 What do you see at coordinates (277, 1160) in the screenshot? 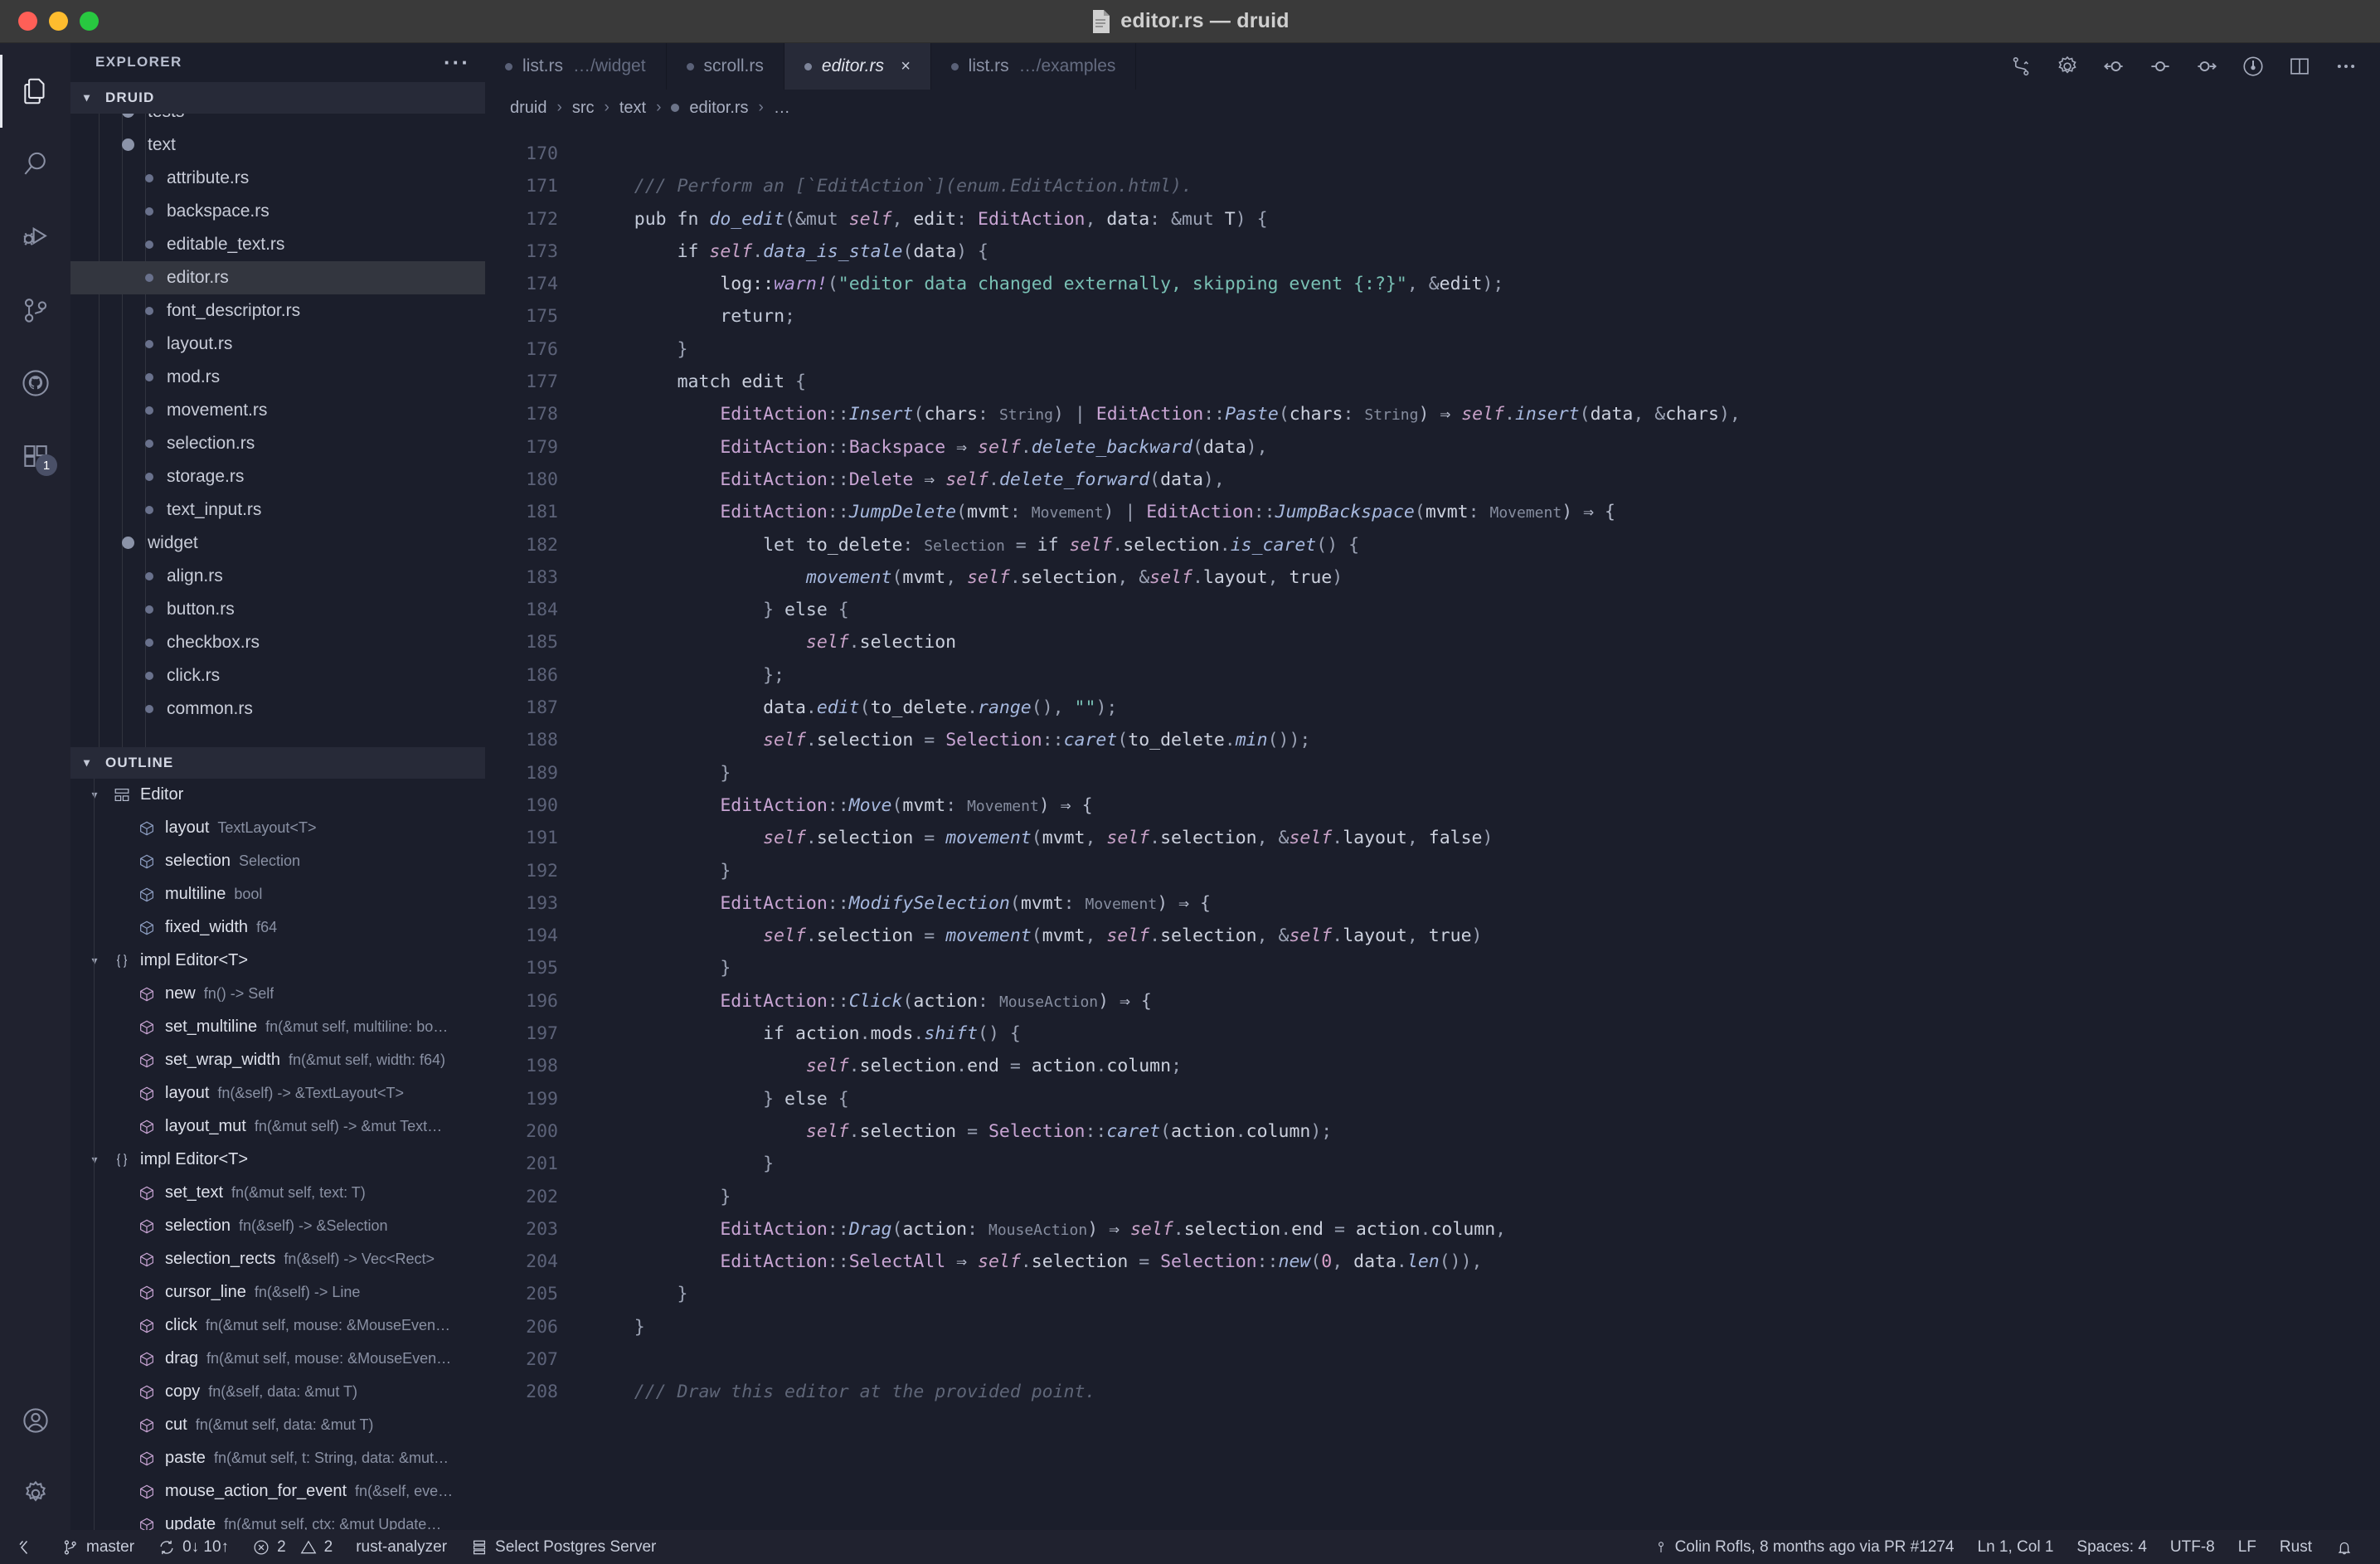
I see `outline-item-impl-editor-t-: ▾ impl Editor<T>` at bounding box center [277, 1160].